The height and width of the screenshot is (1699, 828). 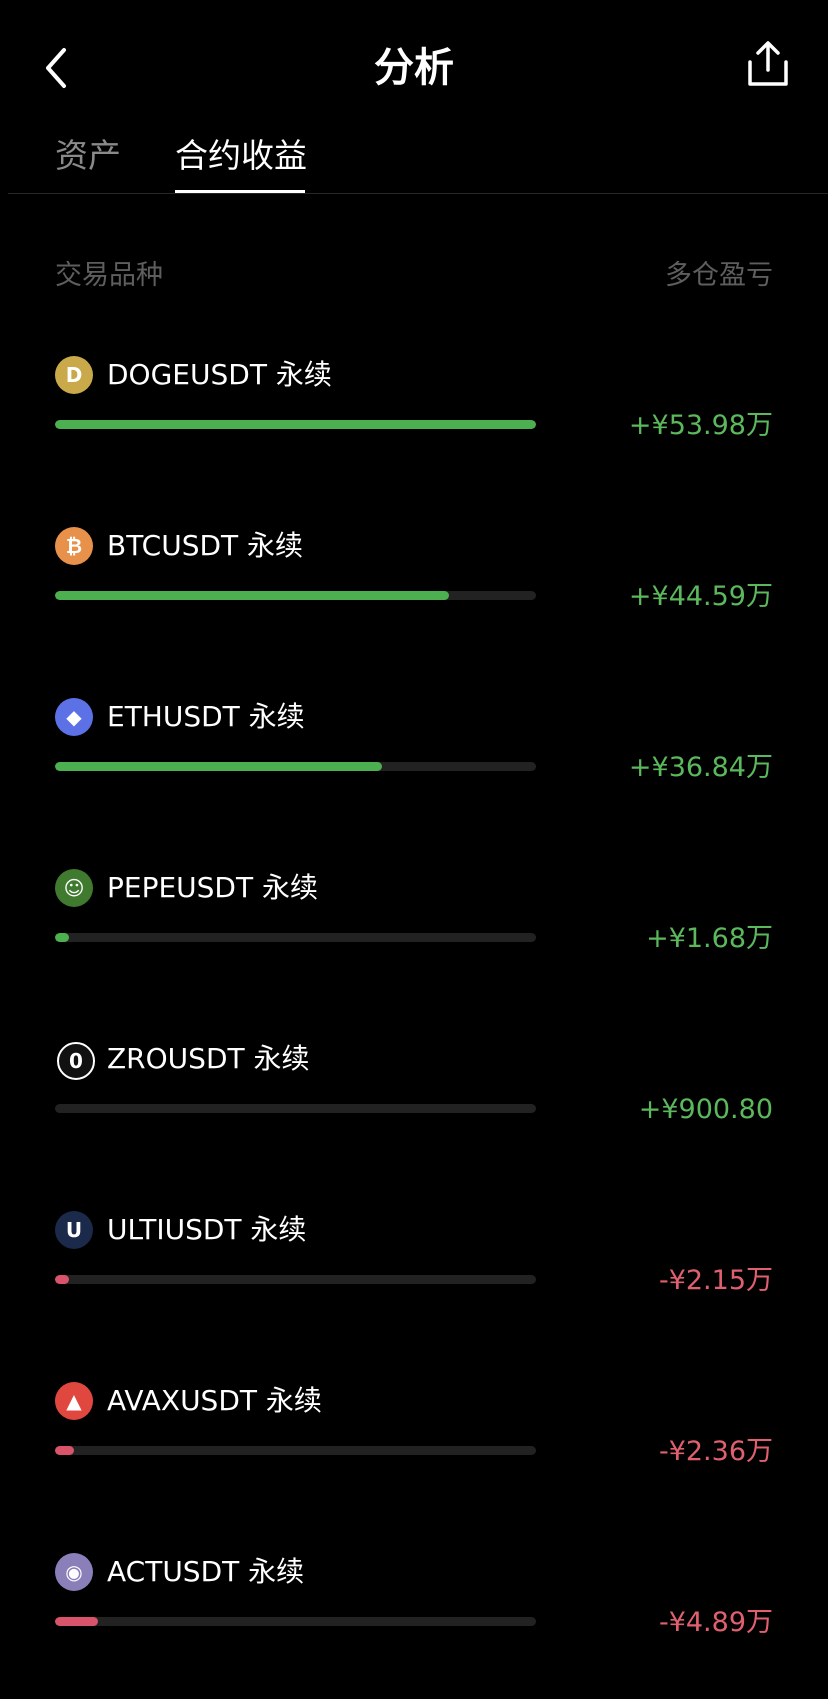 What do you see at coordinates (74, 1230) in the screenshot?
I see `ulti-icon: U` at bounding box center [74, 1230].